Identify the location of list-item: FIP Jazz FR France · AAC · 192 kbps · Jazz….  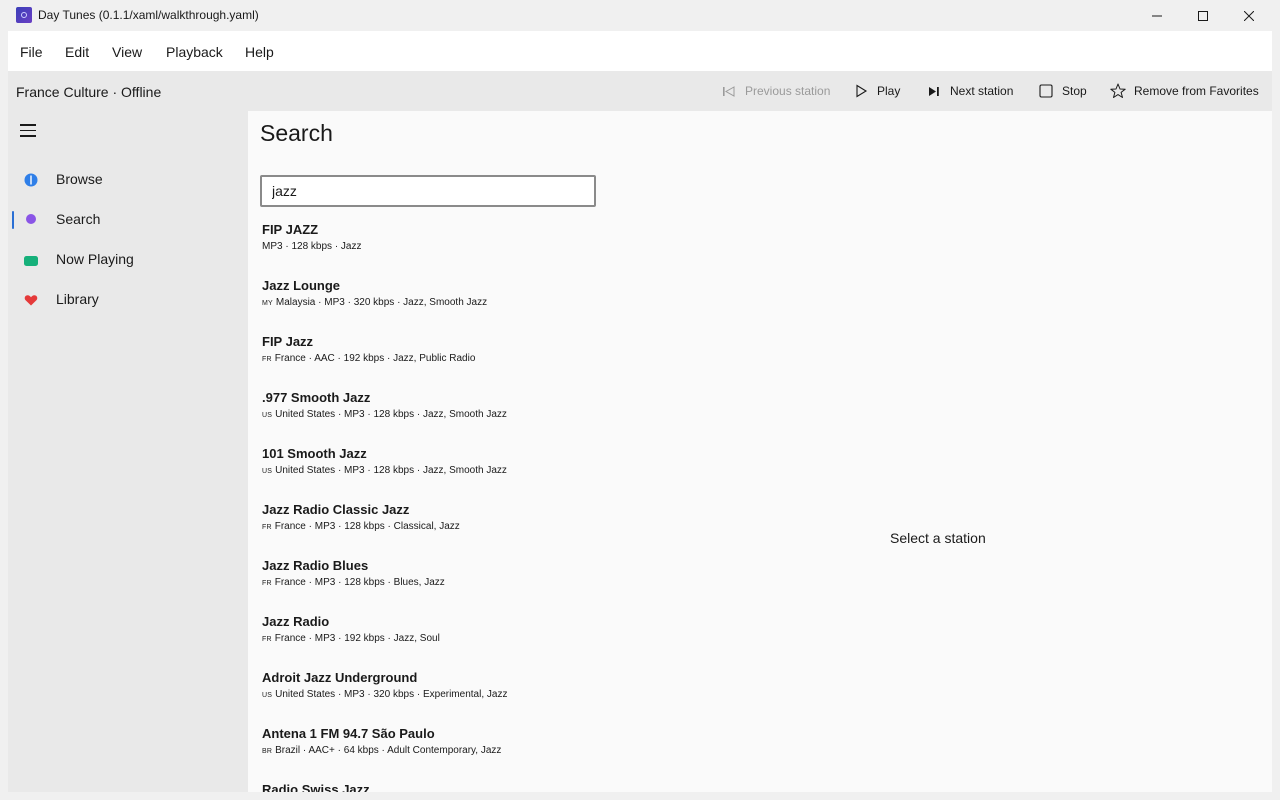
(512, 361).